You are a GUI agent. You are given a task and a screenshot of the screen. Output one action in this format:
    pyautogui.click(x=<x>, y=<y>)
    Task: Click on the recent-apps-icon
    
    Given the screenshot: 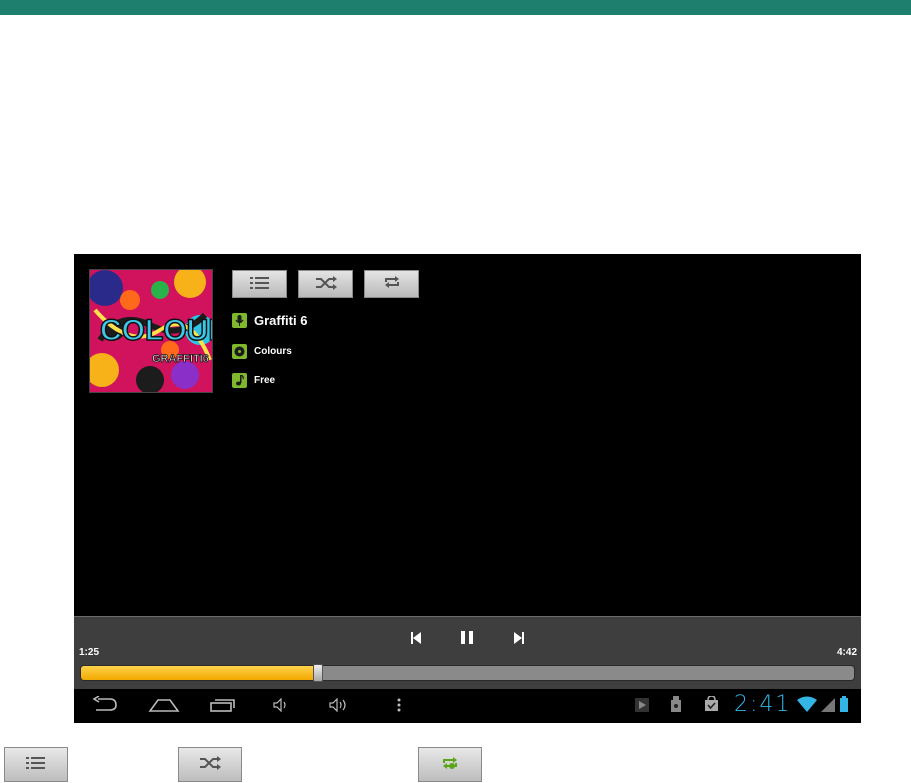 What is the action you would take?
    pyautogui.click(x=223, y=706)
    